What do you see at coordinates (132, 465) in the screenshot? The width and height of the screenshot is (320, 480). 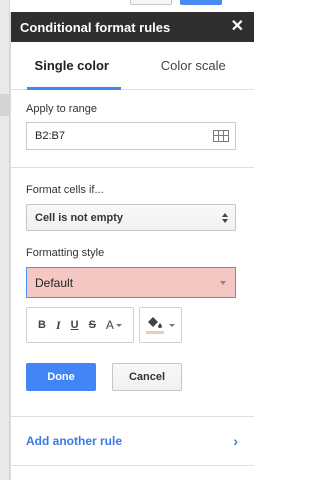 I see `section-divider` at bounding box center [132, 465].